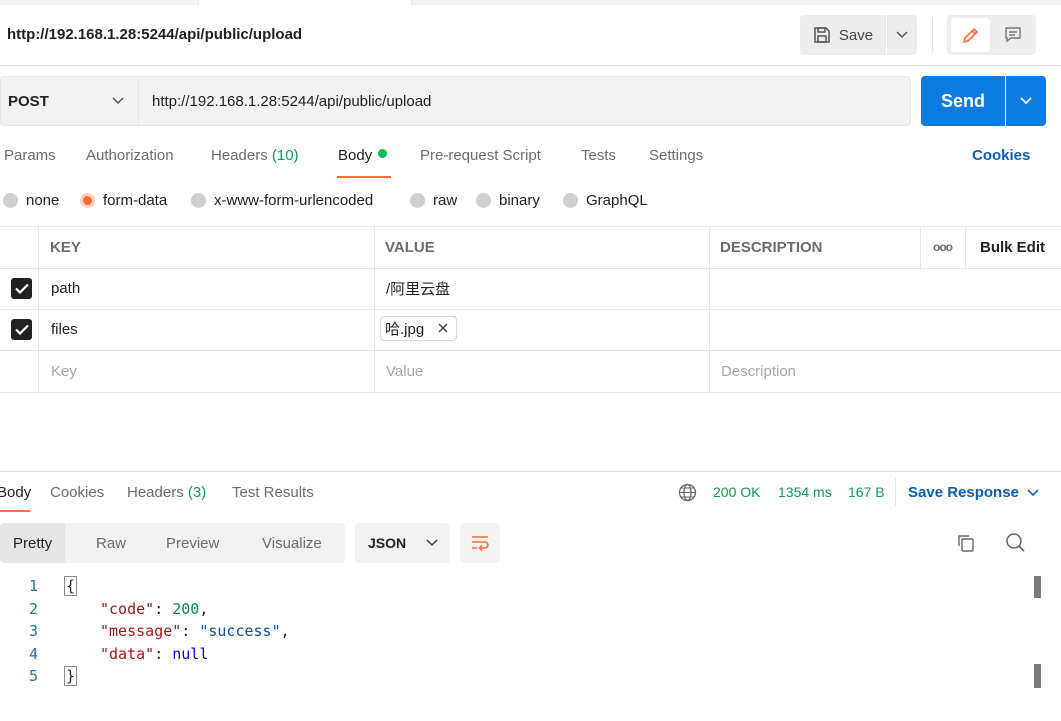 The width and height of the screenshot is (1061, 721). What do you see at coordinates (294, 200) in the screenshot?
I see `radio-label: x-www-form-urlencoded` at bounding box center [294, 200].